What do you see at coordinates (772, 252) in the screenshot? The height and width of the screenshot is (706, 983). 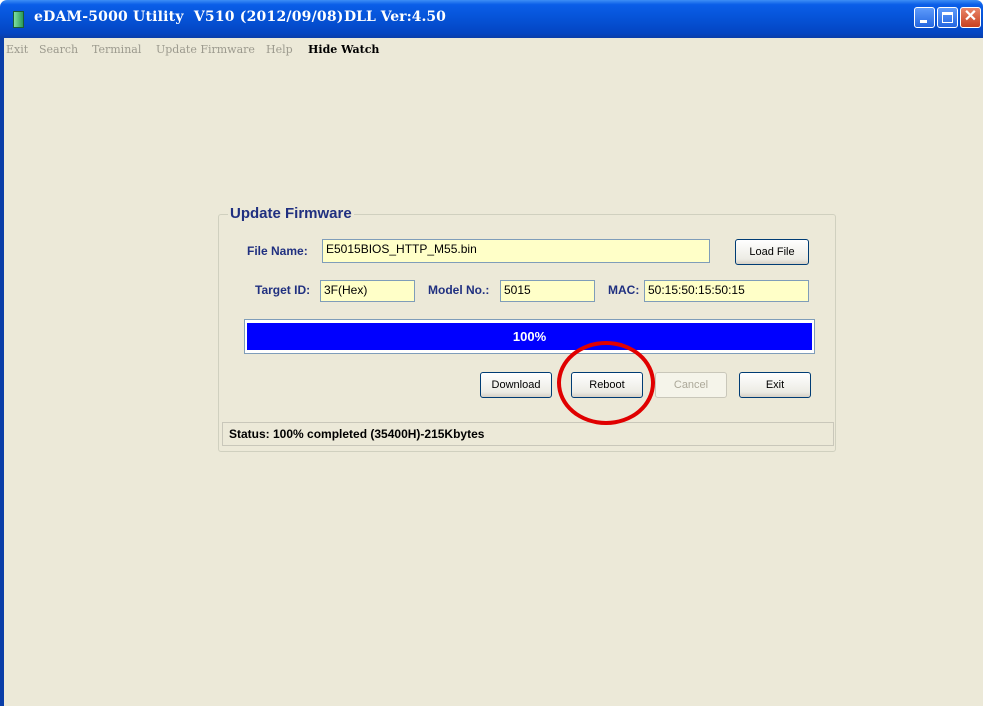 I see `load-file-button: Load File` at bounding box center [772, 252].